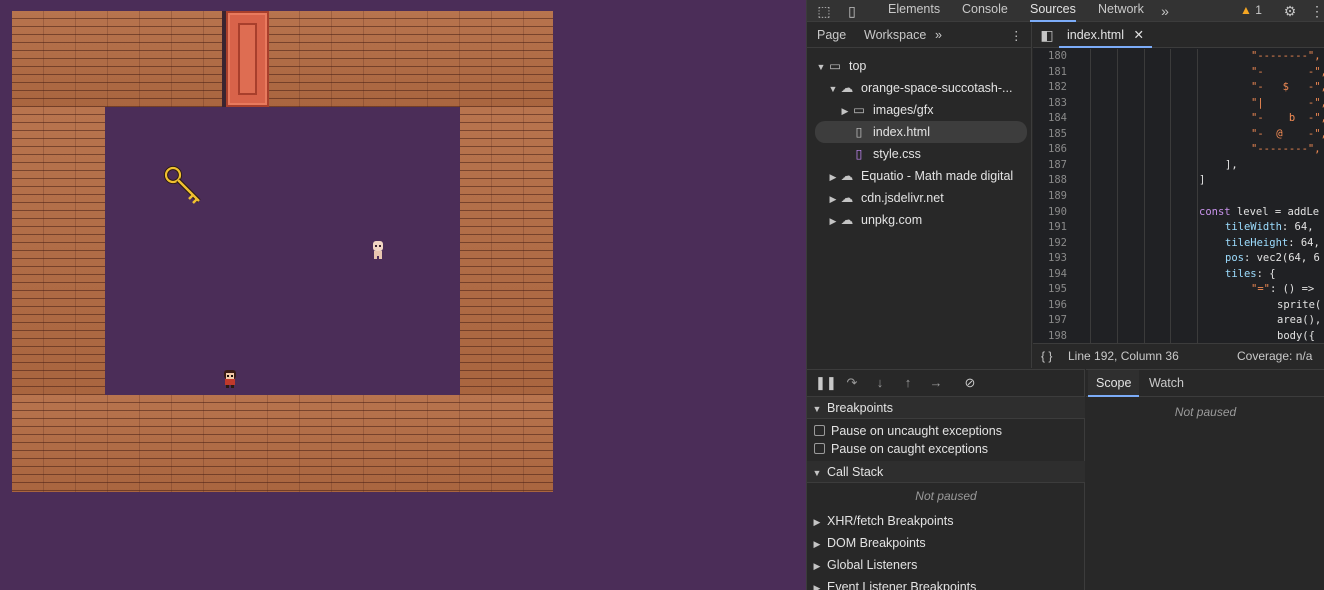 This screenshot has width=1324, height=590. What do you see at coordinates (1299, 304) in the screenshot?
I see `code-token: sprite(` at bounding box center [1299, 304].